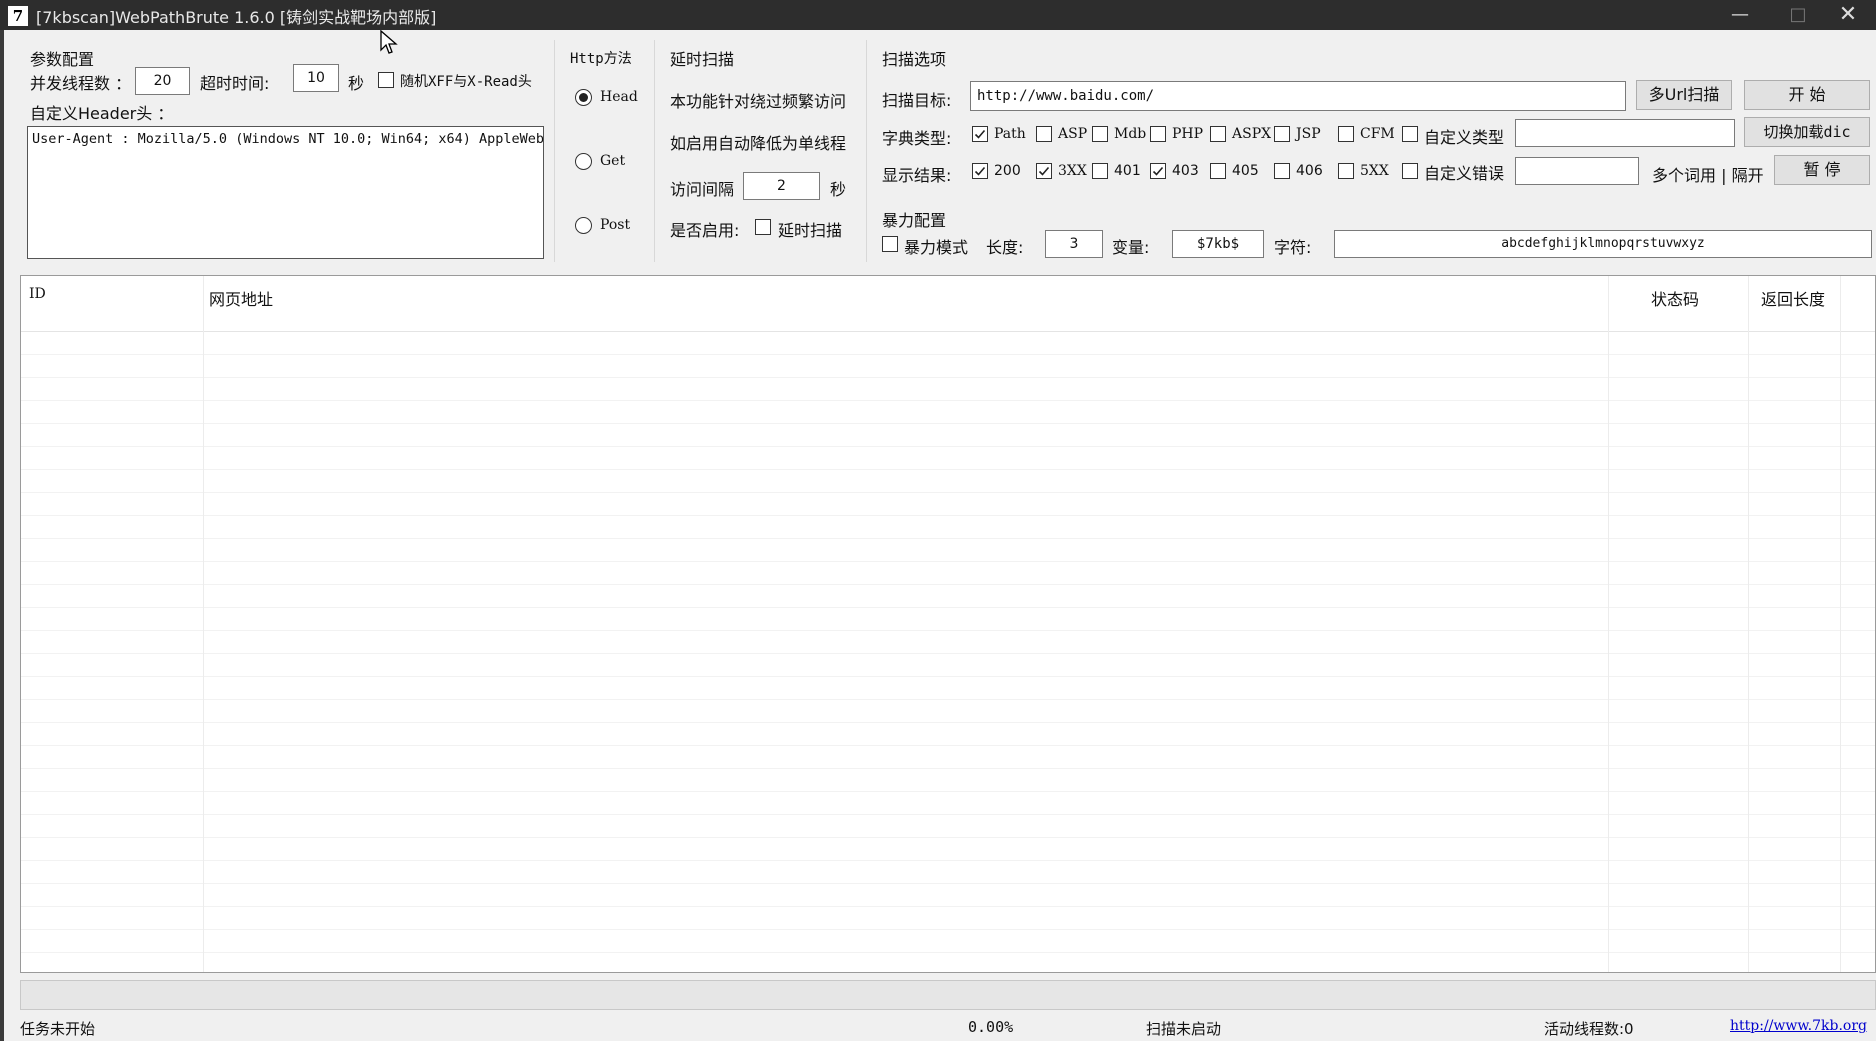  I want to click on checkmark-icon, so click(980, 134).